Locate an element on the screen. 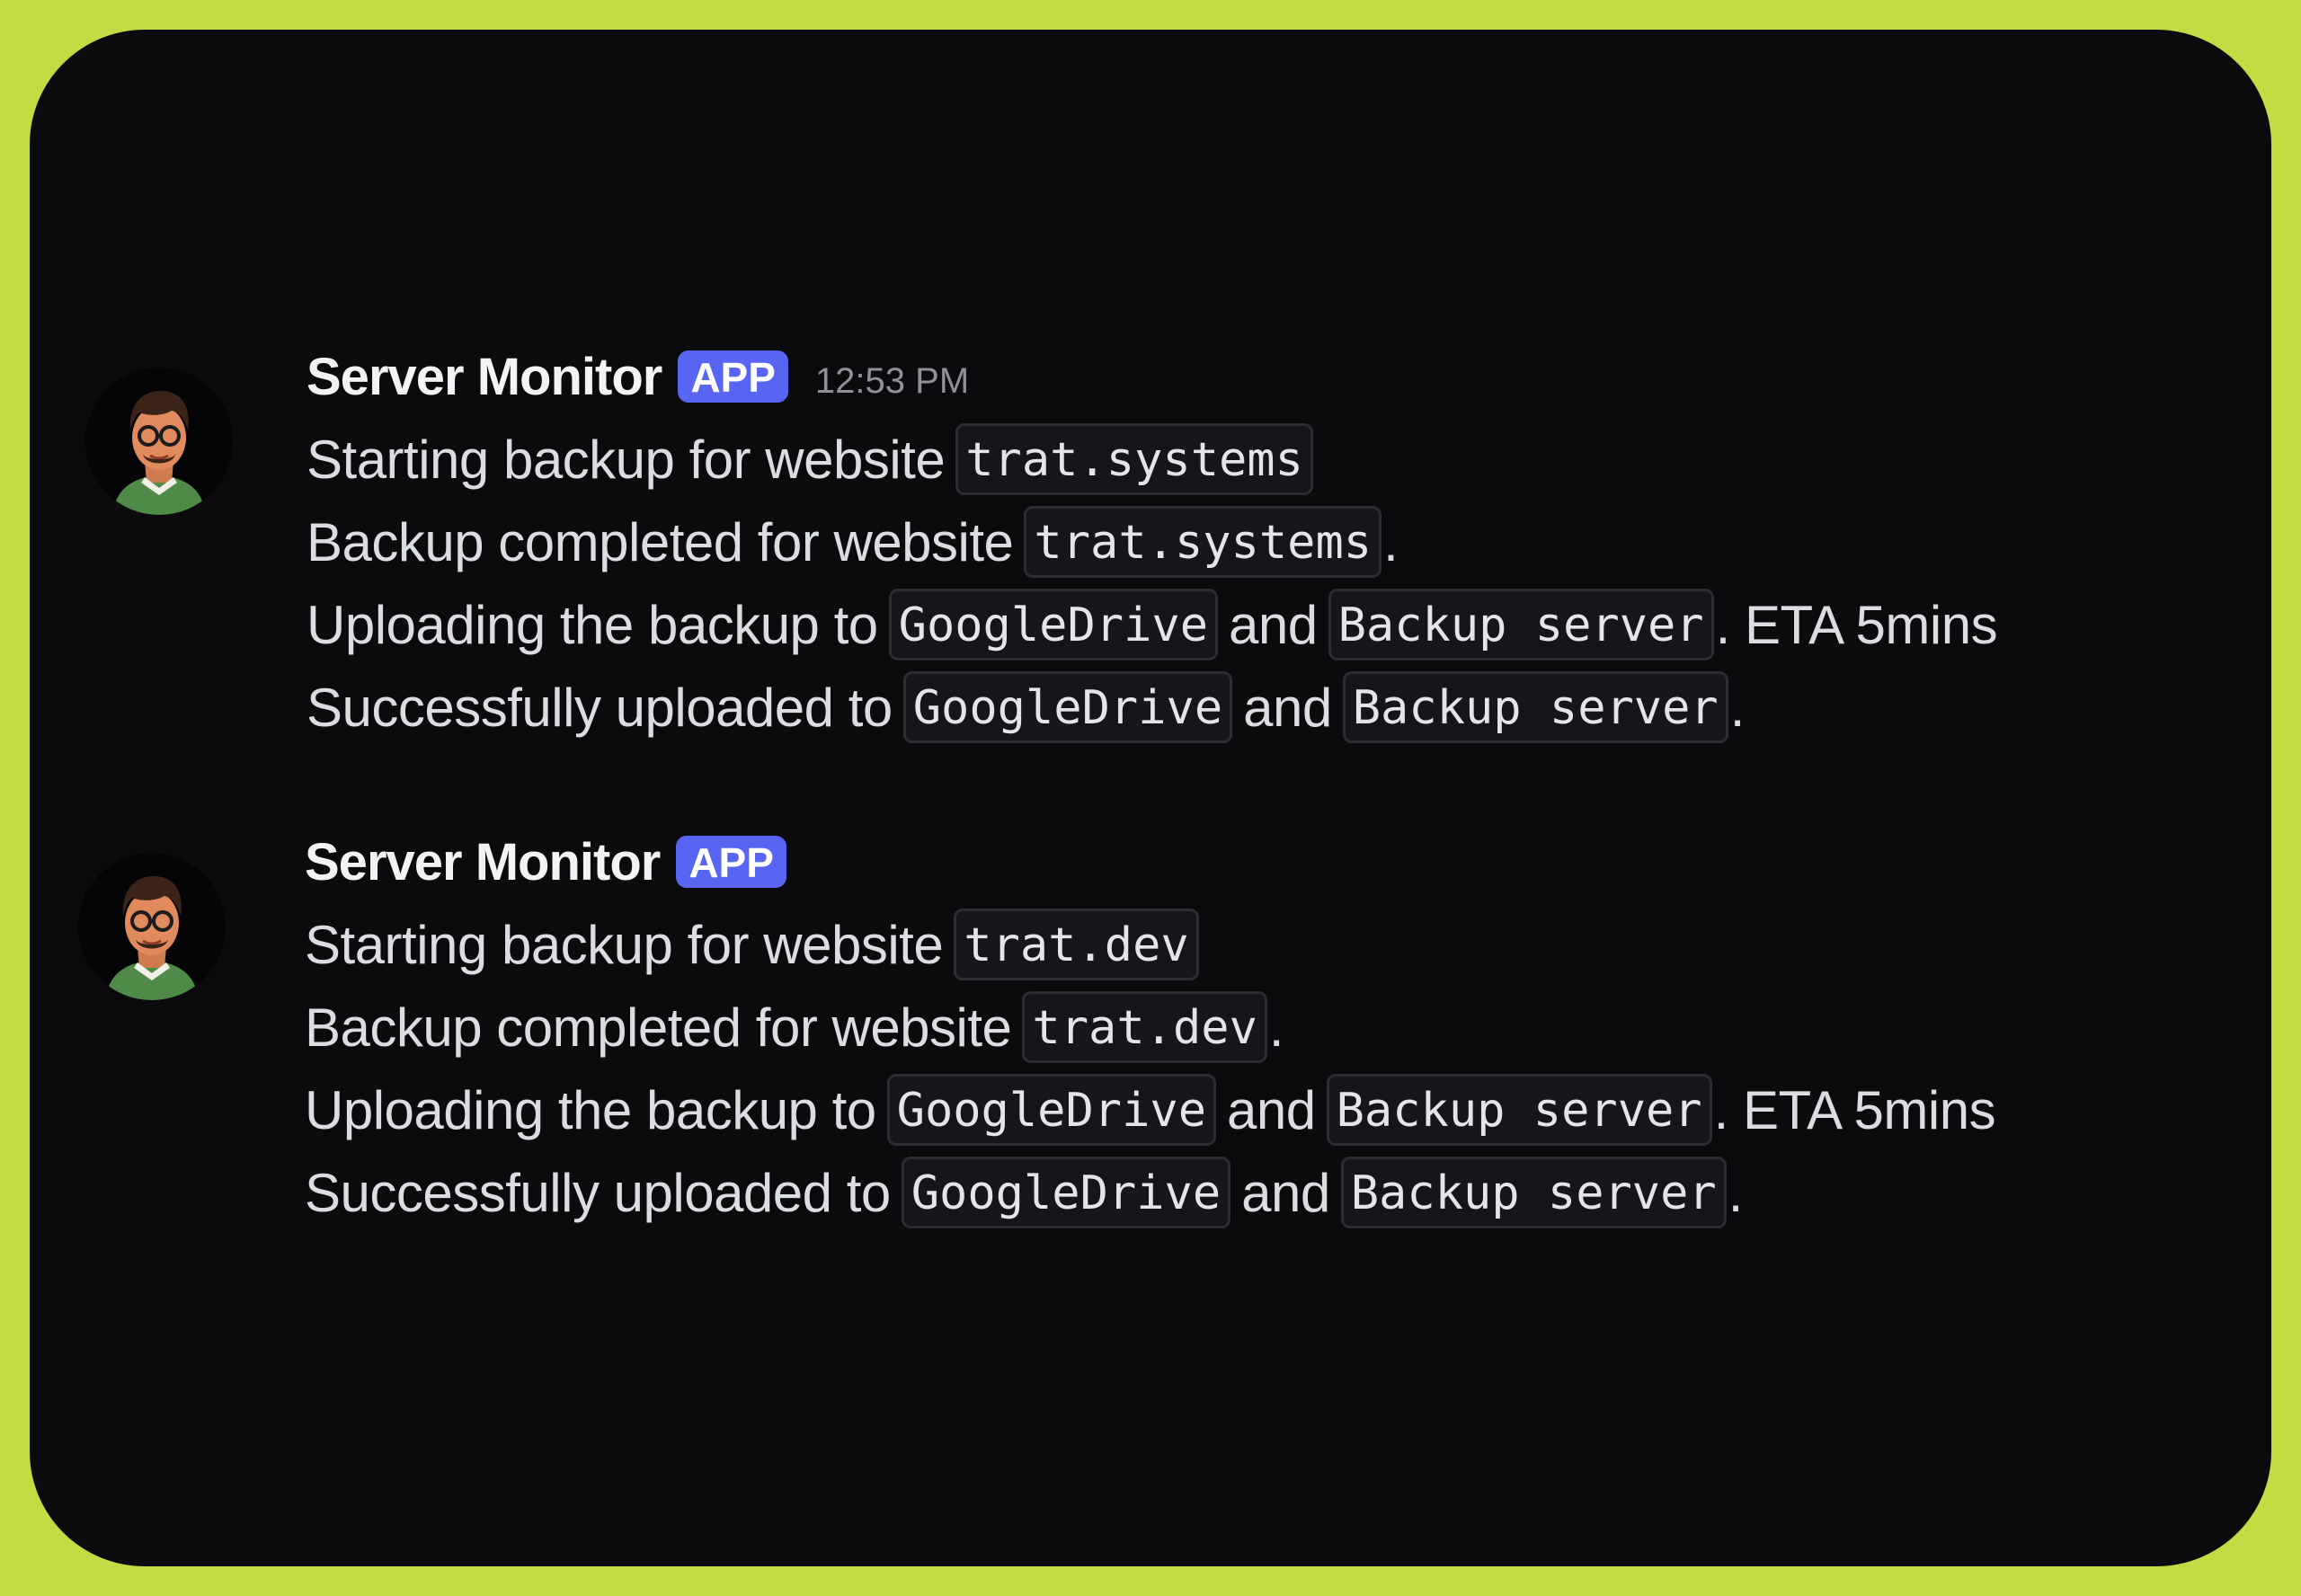  message-line: Starting backup for website trat.dev is located at coordinates (1150, 944).